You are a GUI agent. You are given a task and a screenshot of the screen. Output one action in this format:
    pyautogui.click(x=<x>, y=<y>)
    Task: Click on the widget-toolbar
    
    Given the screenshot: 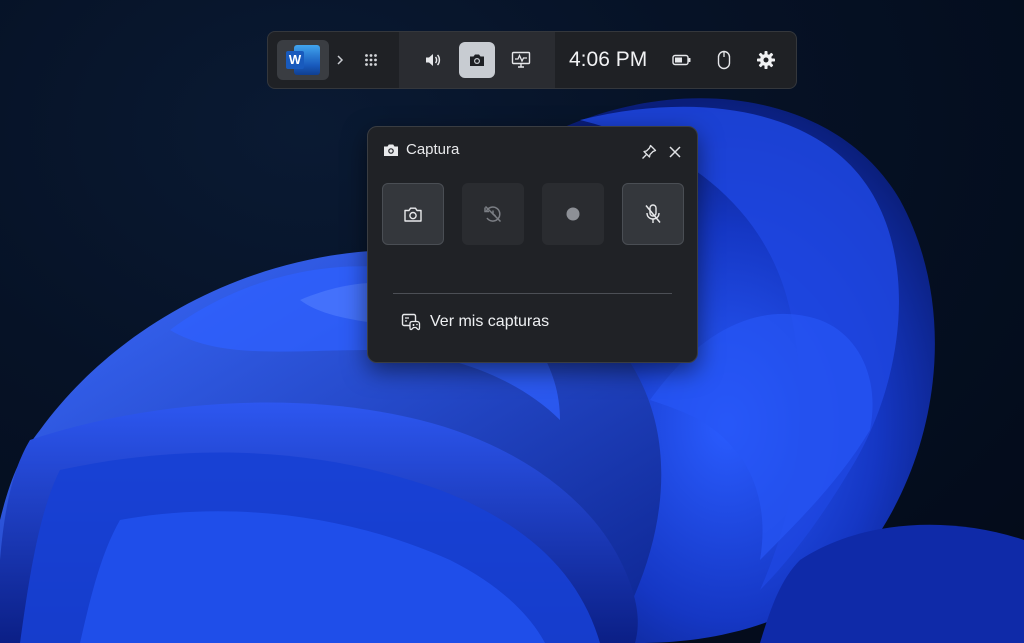 What is the action you would take?
    pyautogui.click(x=477, y=60)
    